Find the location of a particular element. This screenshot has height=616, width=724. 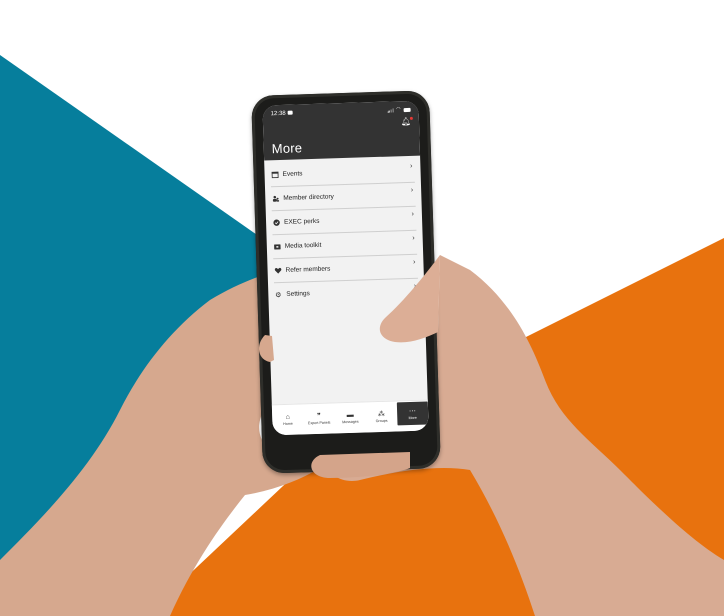

message-icon is located at coordinates (290, 113).